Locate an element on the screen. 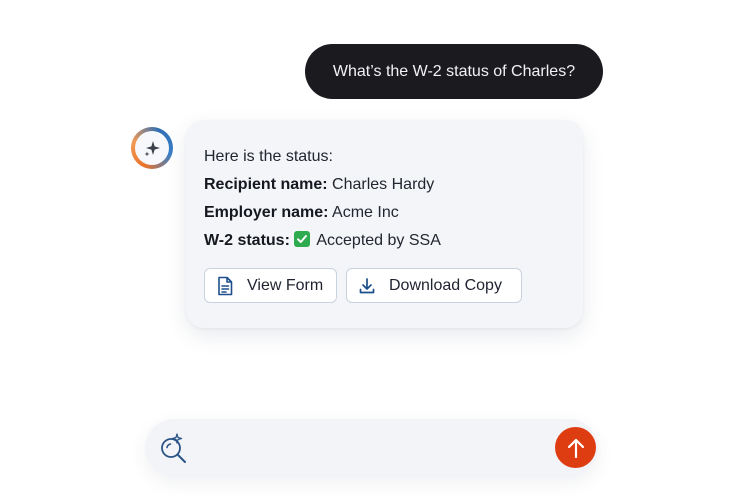 Image resolution: width=743 pixels, height=500 pixels. message-input is located at coordinates (373, 449).